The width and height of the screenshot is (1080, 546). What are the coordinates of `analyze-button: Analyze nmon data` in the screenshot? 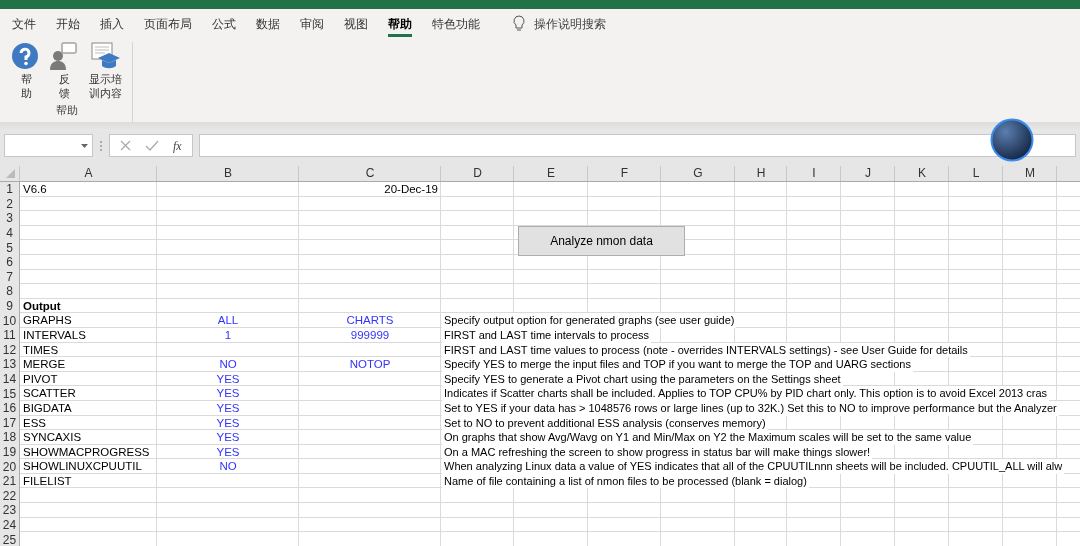 It's located at (601, 241).